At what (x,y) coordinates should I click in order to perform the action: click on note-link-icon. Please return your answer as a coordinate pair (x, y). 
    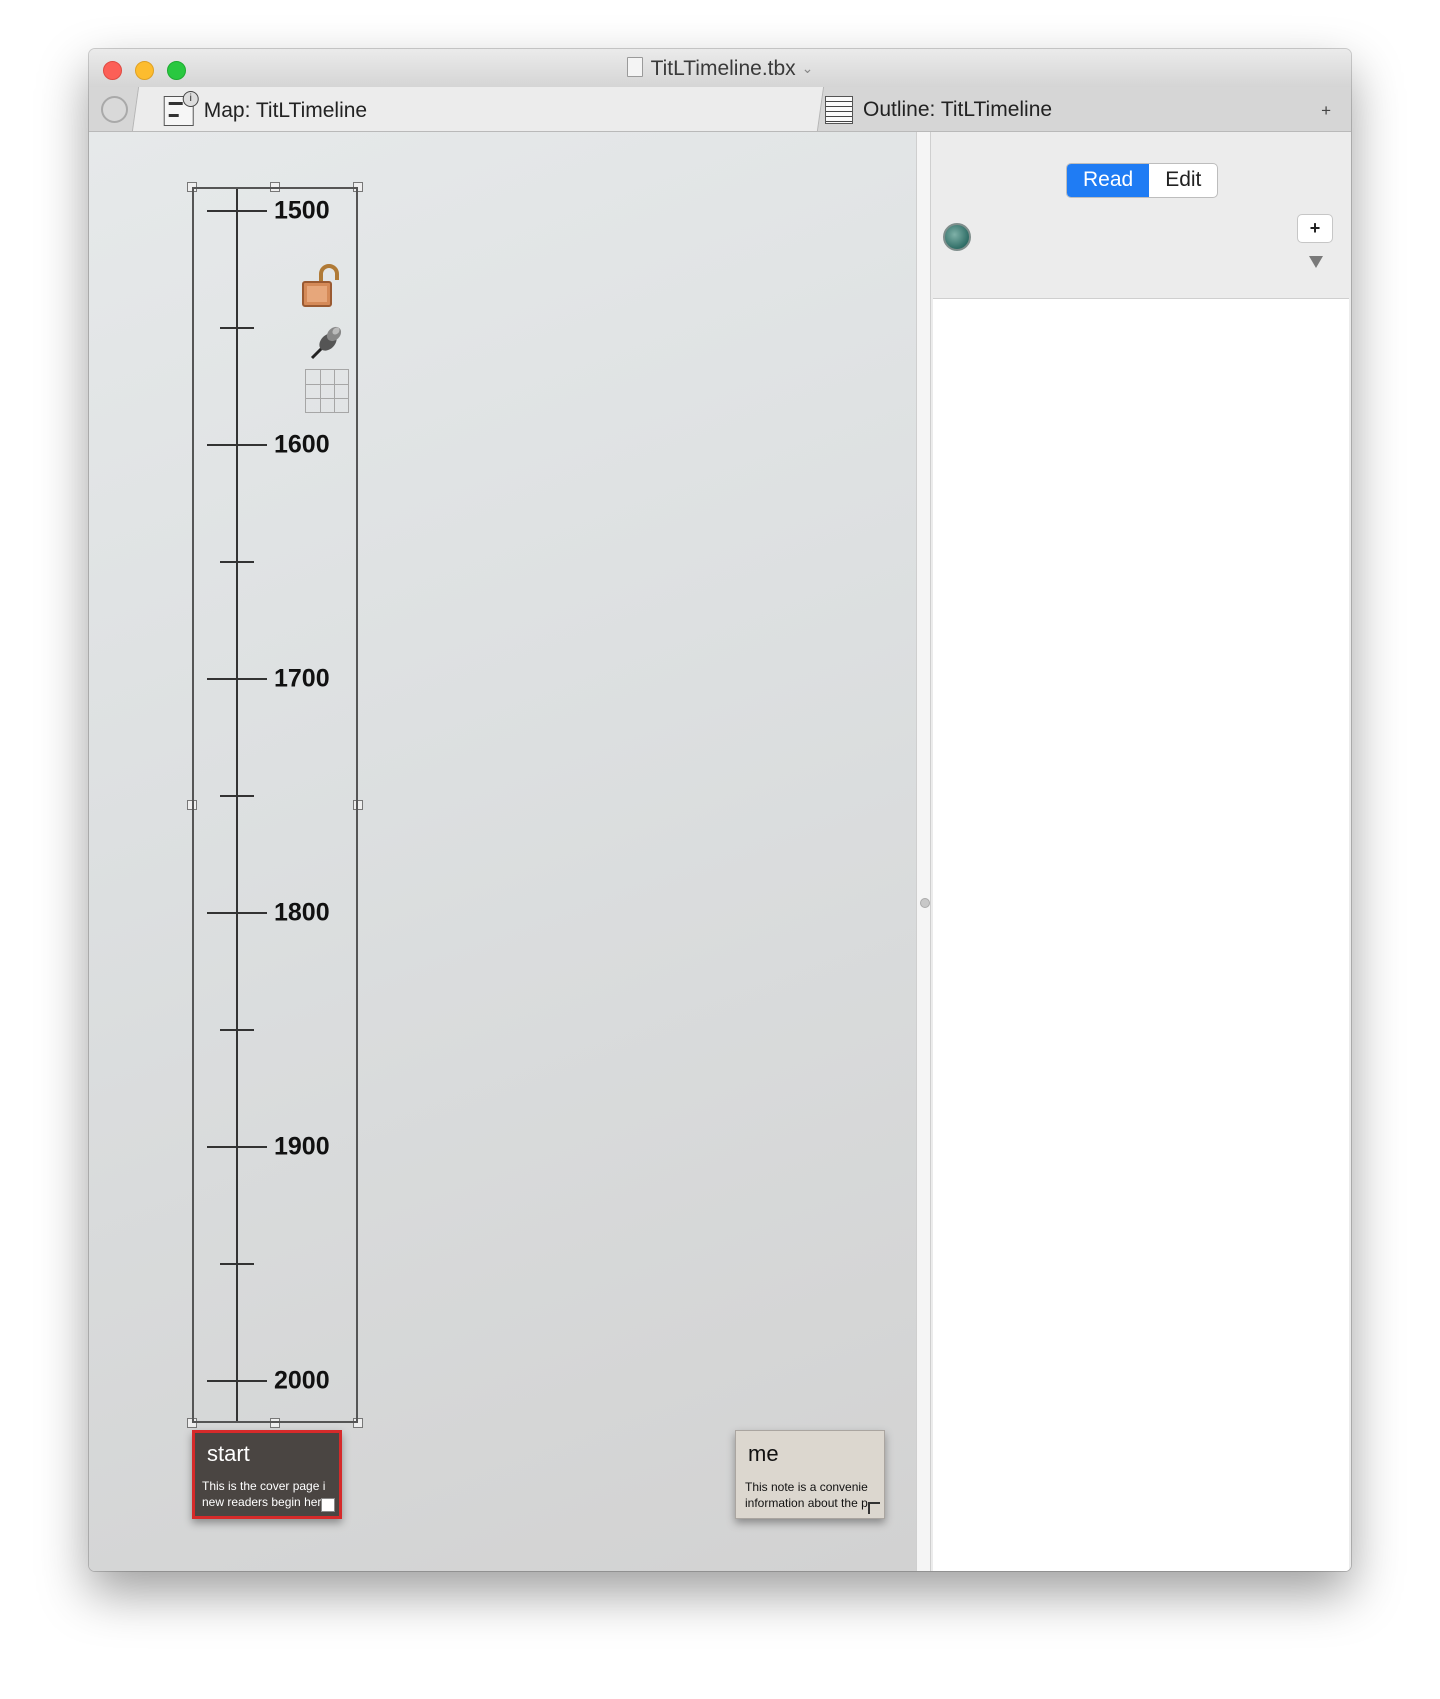
    Looking at the image, I should click on (328, 1505).